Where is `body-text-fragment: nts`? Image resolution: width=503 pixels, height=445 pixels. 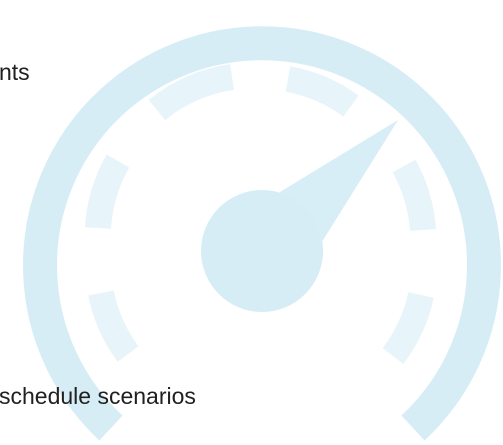 body-text-fragment: nts is located at coordinates (15, 72).